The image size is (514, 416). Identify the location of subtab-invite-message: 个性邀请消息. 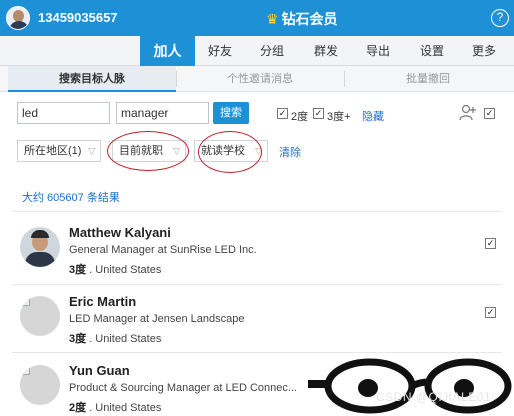
(260, 79).